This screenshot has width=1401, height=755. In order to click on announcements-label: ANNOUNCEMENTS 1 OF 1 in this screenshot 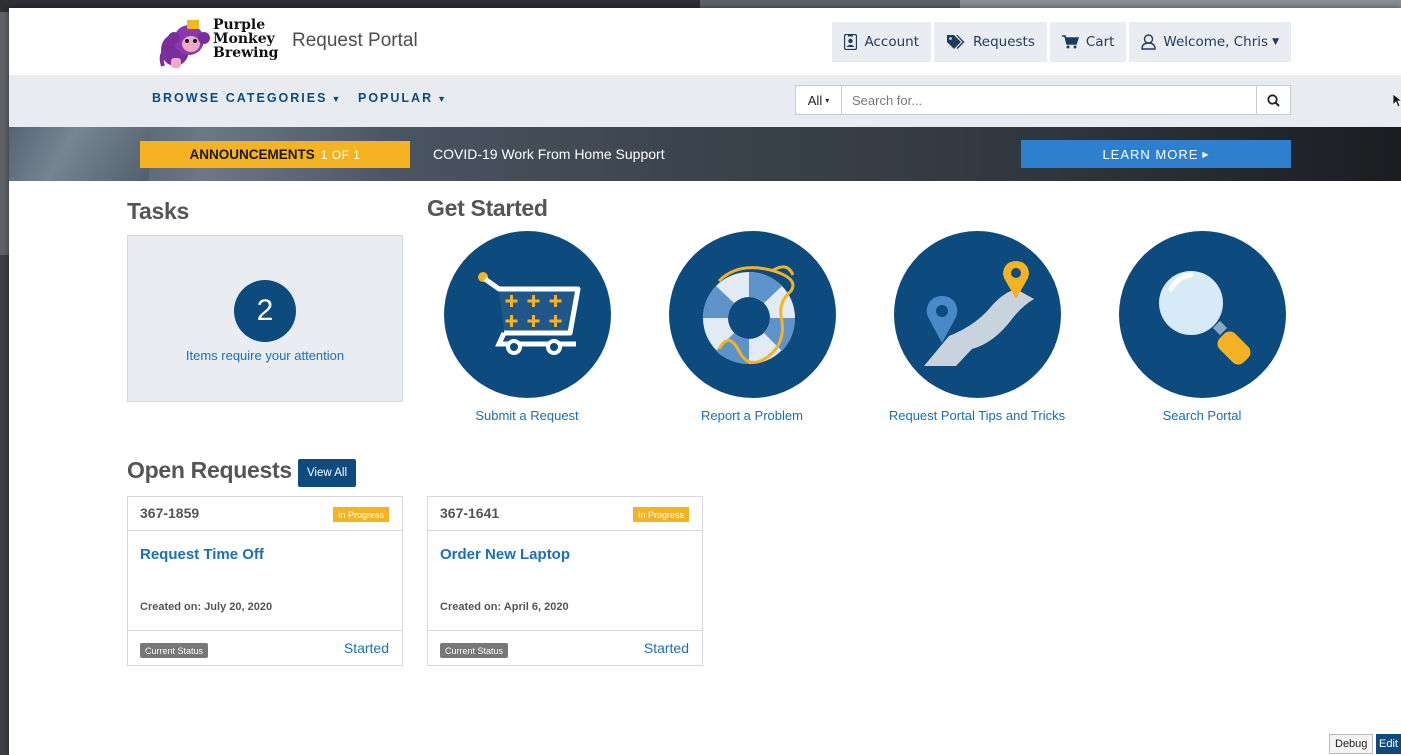, I will do `click(275, 154)`.